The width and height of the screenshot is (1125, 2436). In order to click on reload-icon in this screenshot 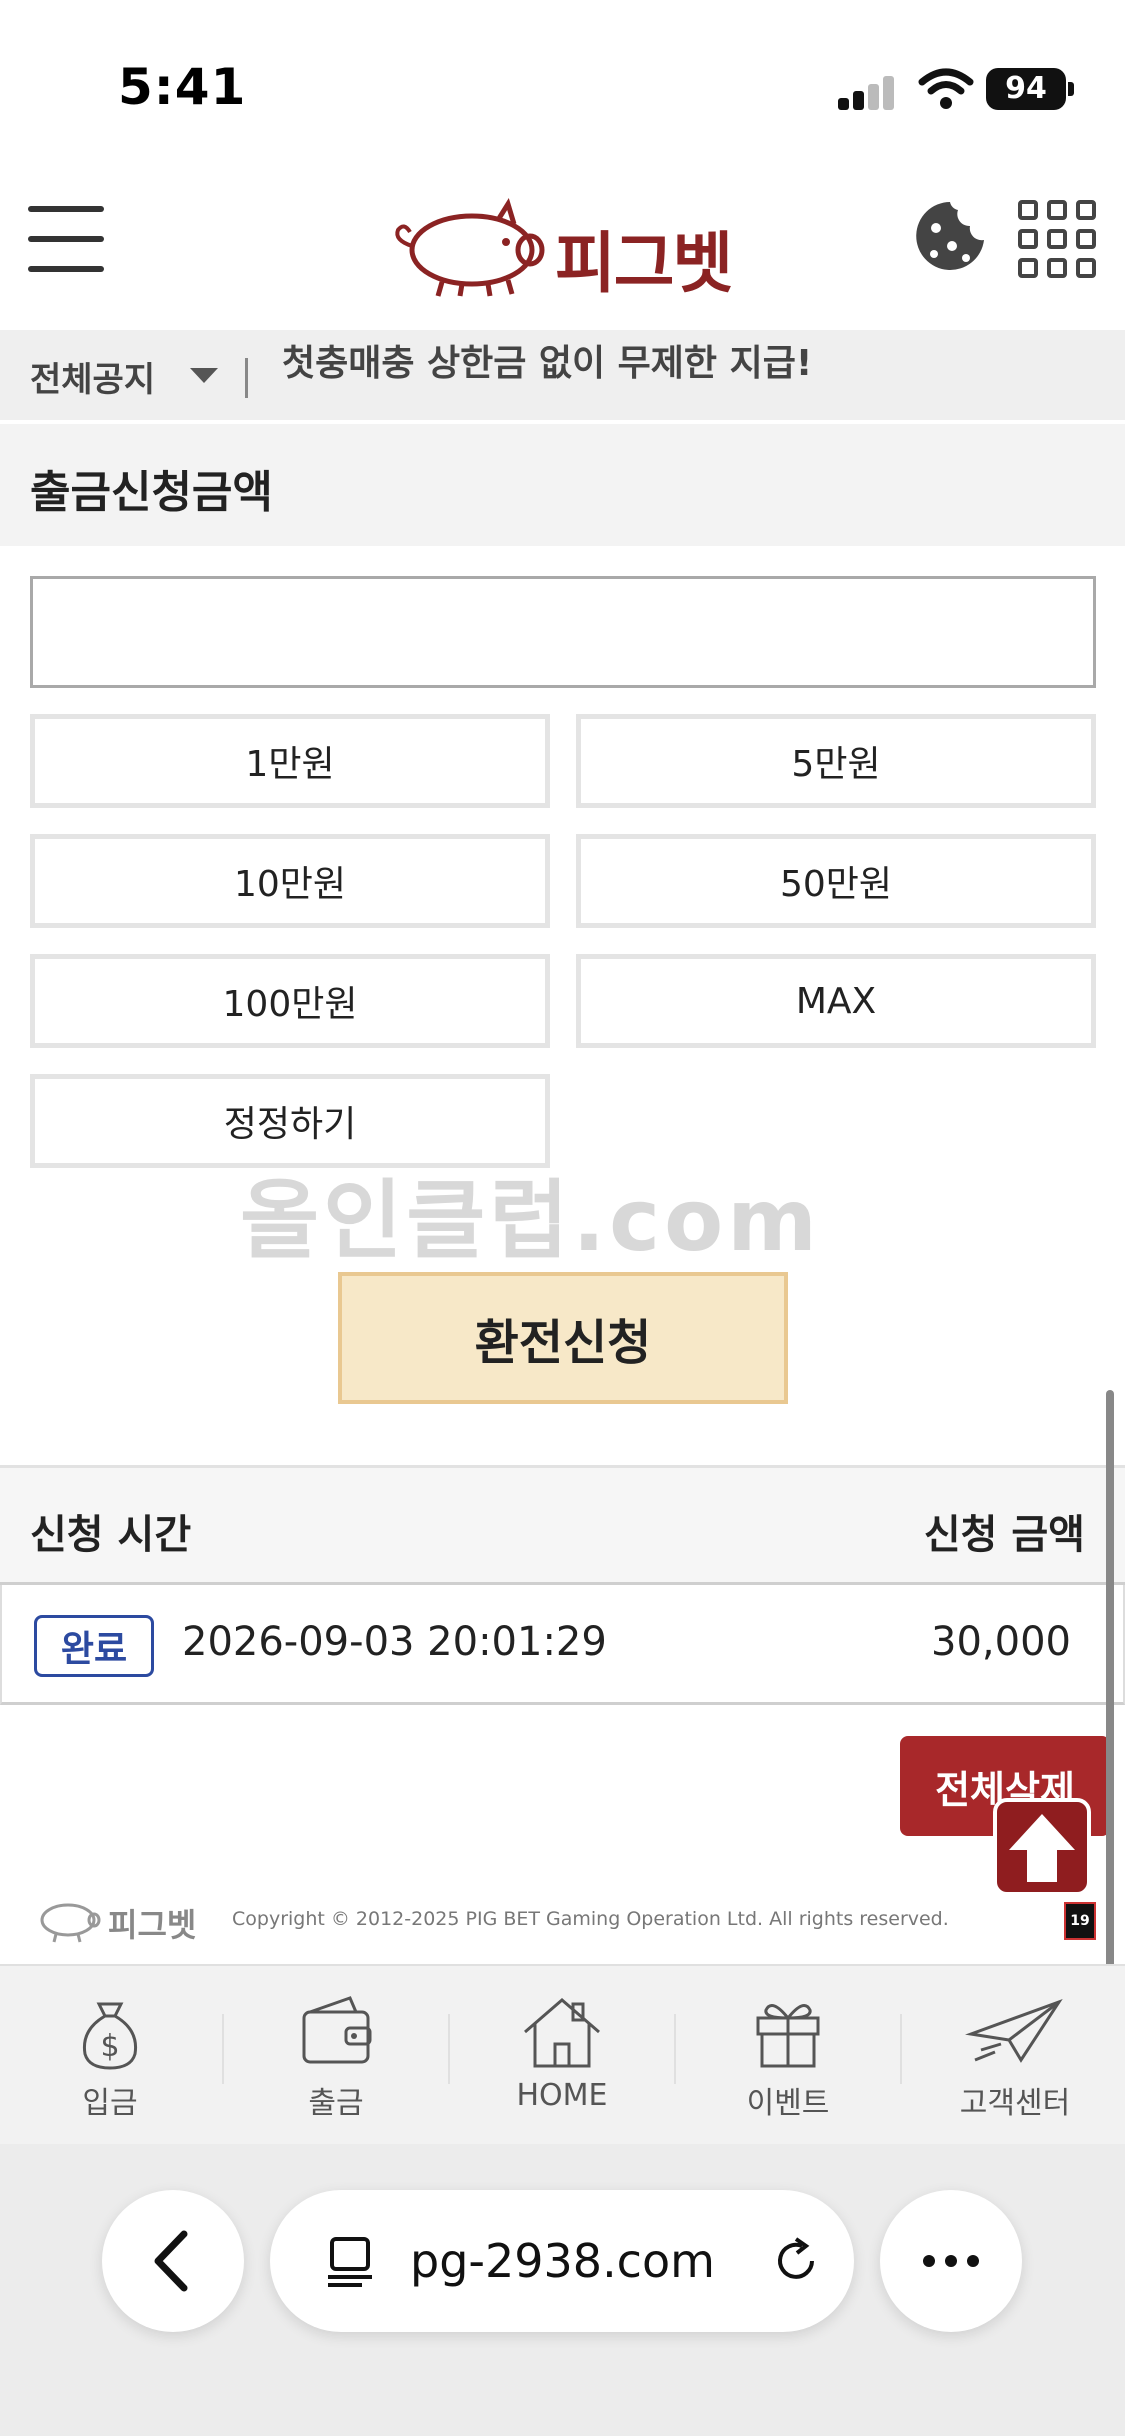, I will do `click(796, 2261)`.